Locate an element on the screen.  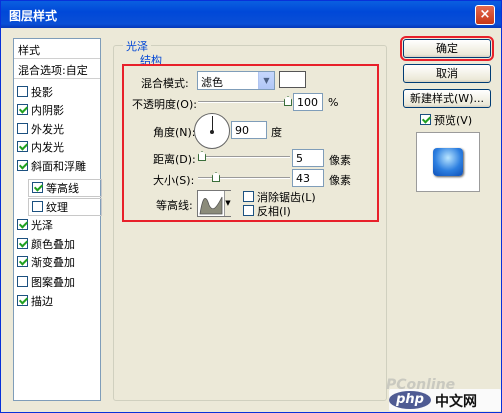
size-input: 43 is located at coordinates (308, 178).